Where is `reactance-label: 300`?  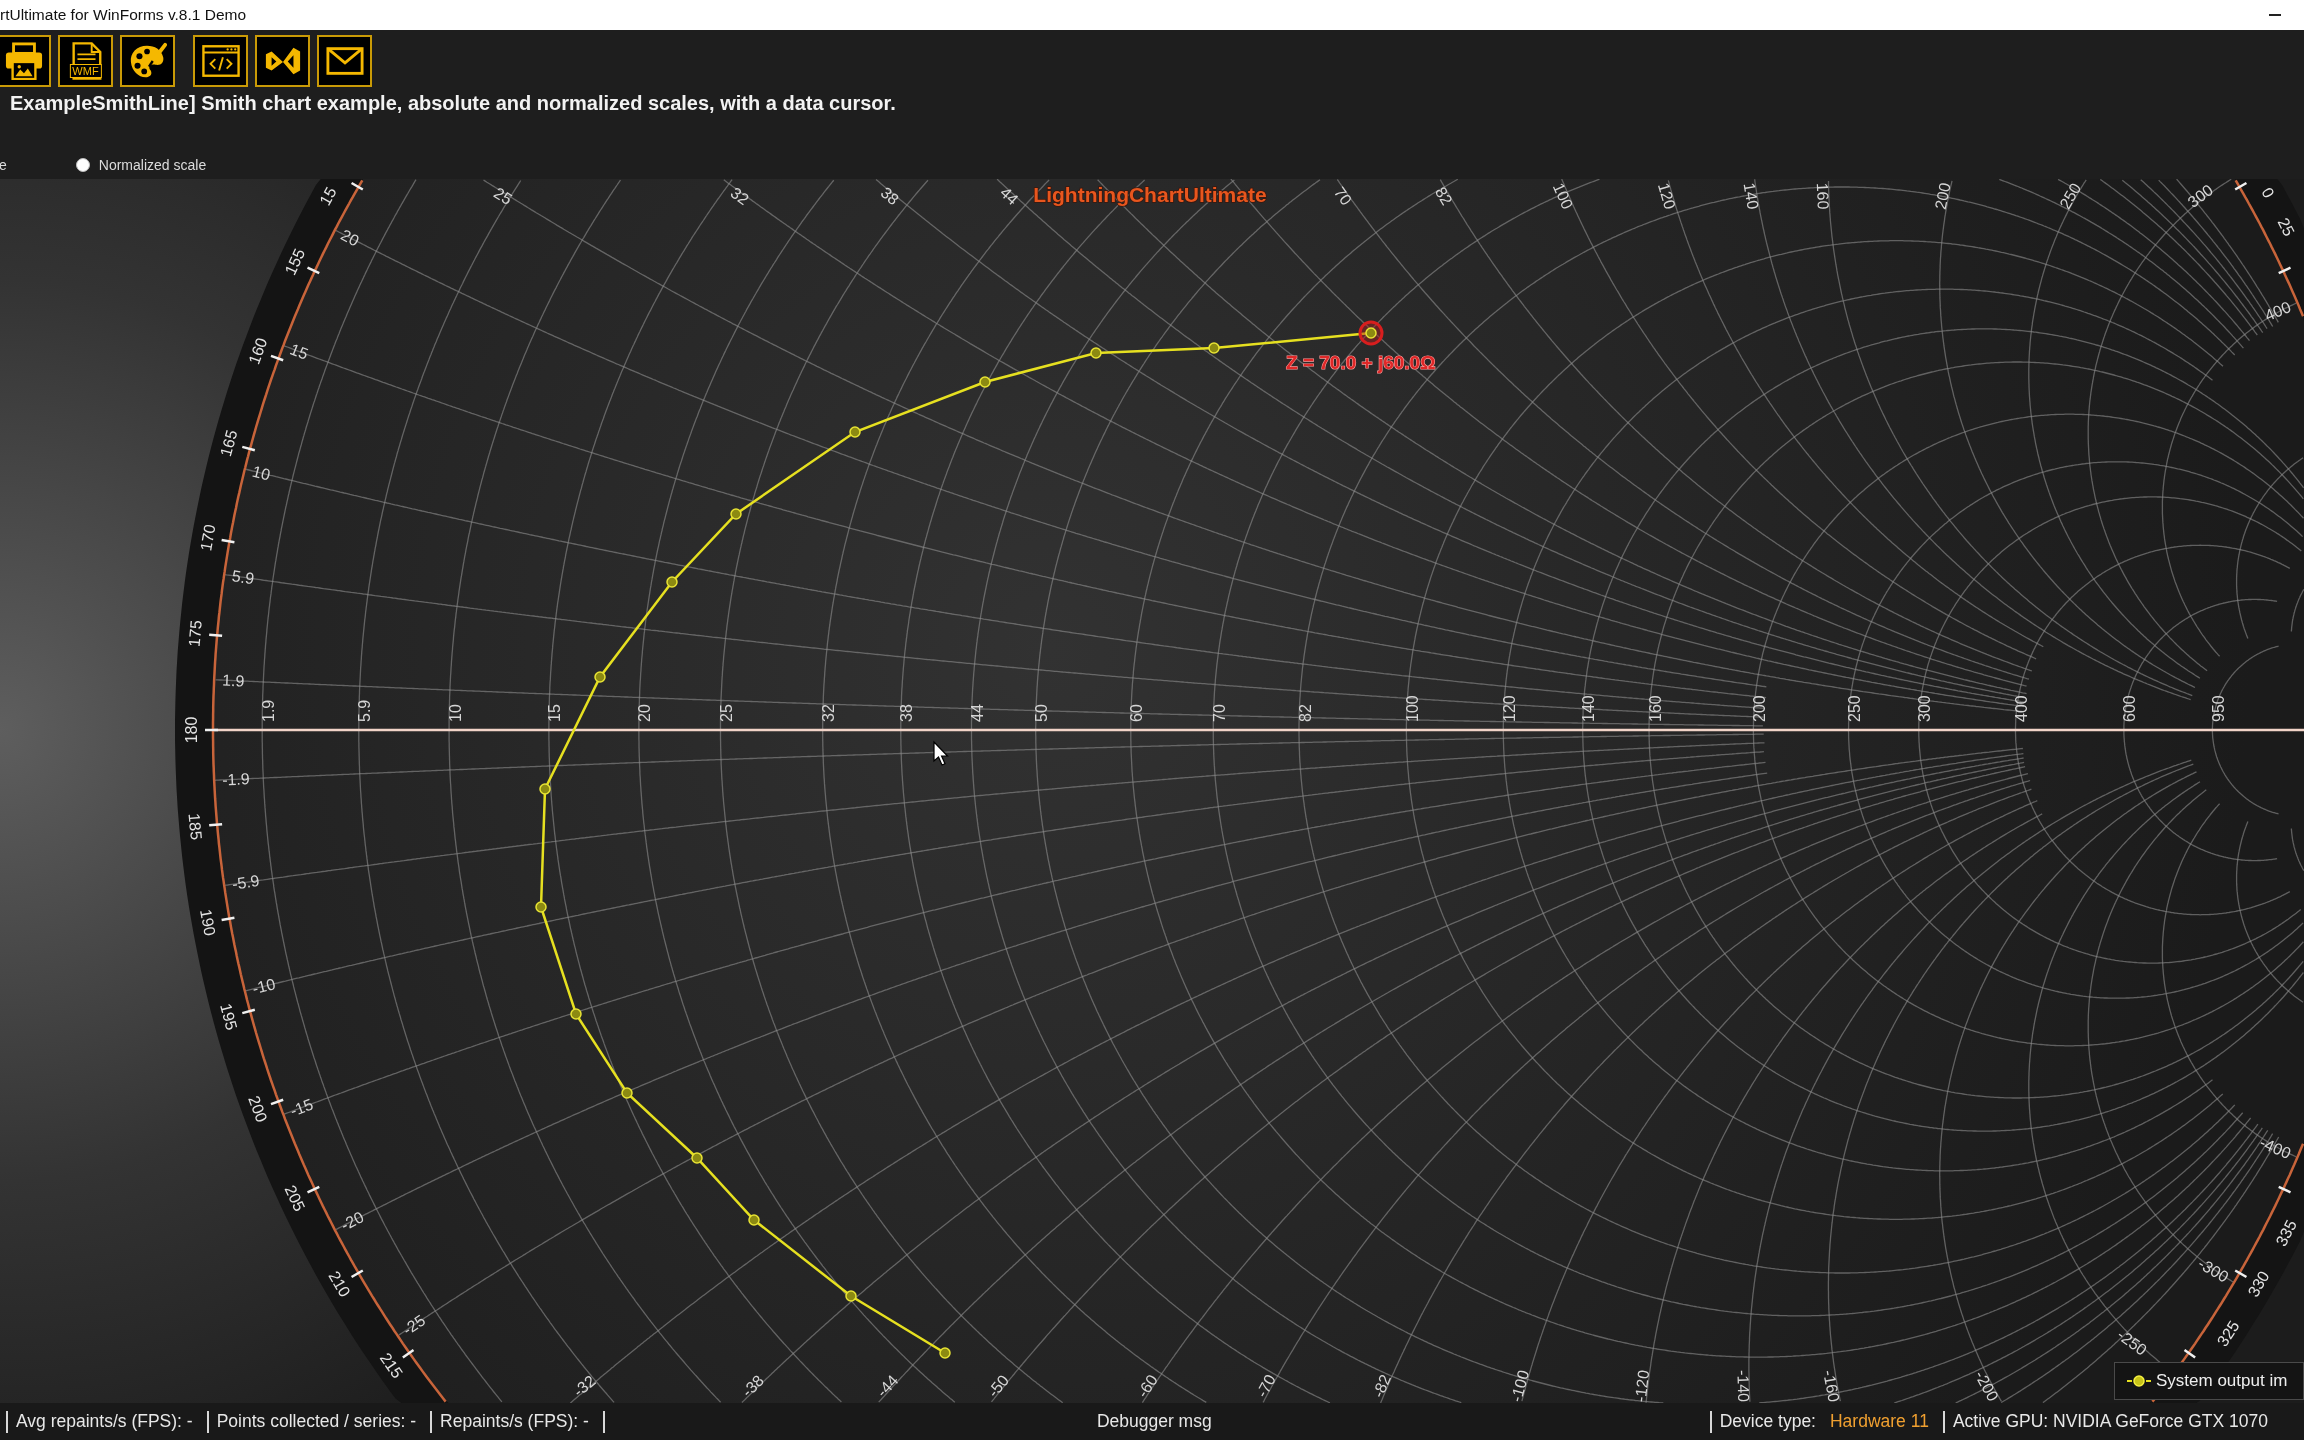 reactance-label: 300 is located at coordinates (2200, 196).